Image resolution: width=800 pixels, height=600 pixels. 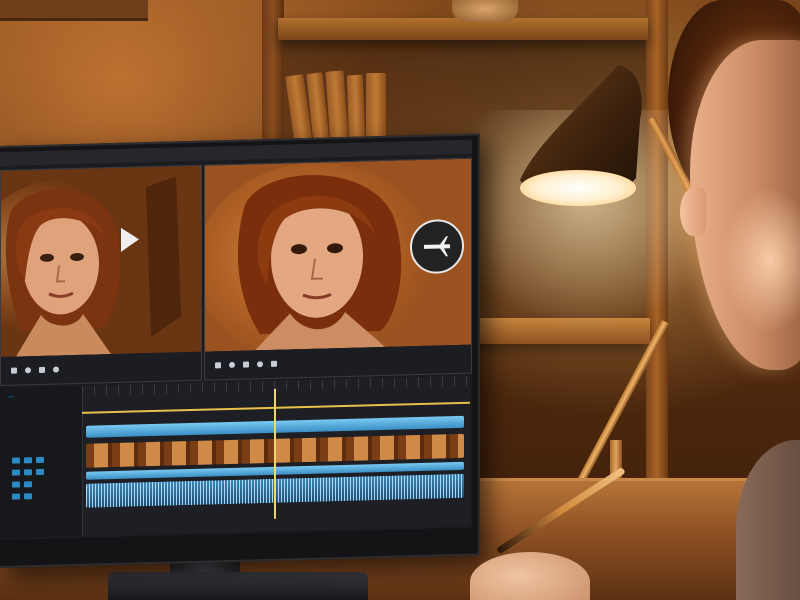 I want to click on track-header-panel, so click(x=41, y=461).